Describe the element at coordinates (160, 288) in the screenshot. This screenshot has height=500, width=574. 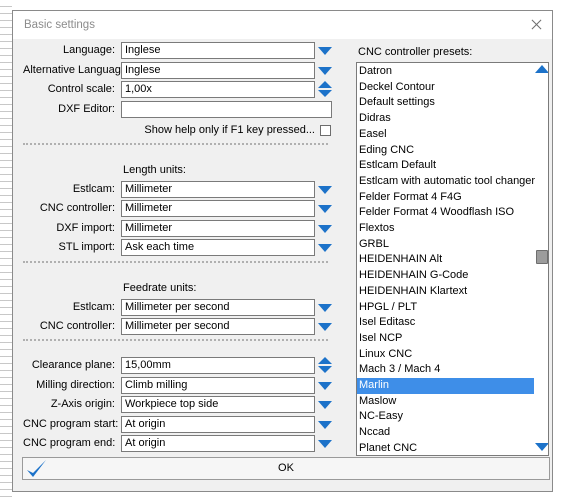
I see `feedrate-units-heading: Feedrate units:` at that location.